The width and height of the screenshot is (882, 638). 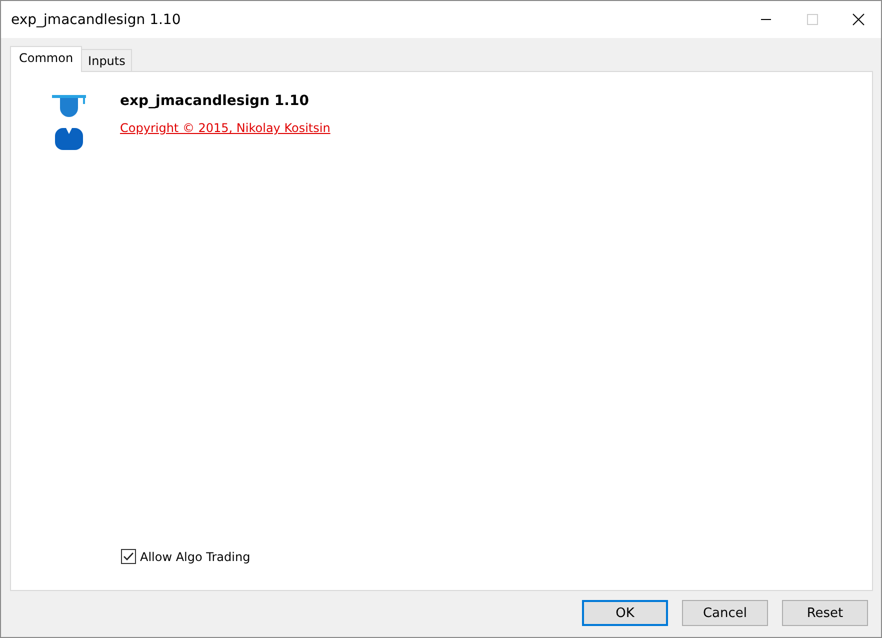 What do you see at coordinates (128, 556) in the screenshot?
I see `checkbox` at bounding box center [128, 556].